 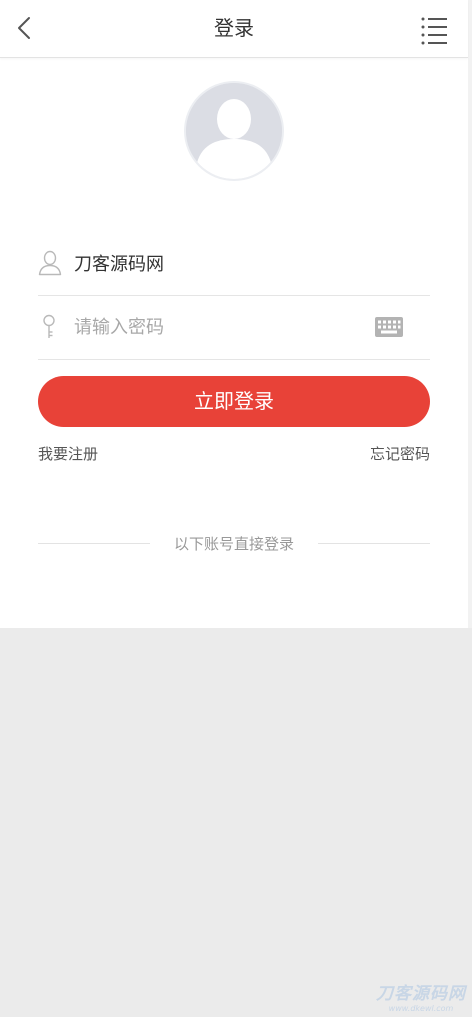 I want to click on user-silhouette-icon, so click(x=234, y=131).